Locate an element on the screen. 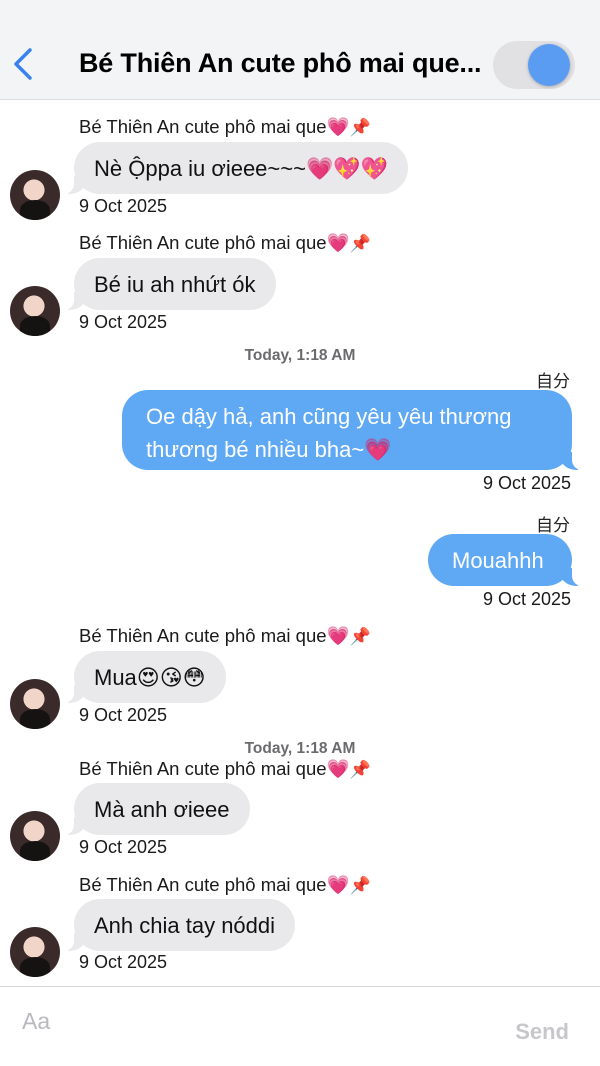 The width and height of the screenshot is (600, 1066). chevron-left-icon is located at coordinates (23, 64).